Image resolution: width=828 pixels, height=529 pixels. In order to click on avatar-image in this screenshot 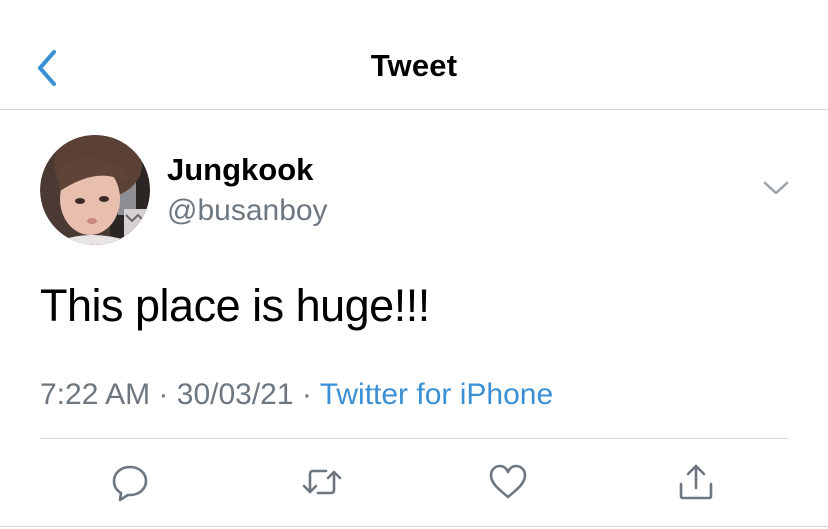, I will do `click(95, 190)`.